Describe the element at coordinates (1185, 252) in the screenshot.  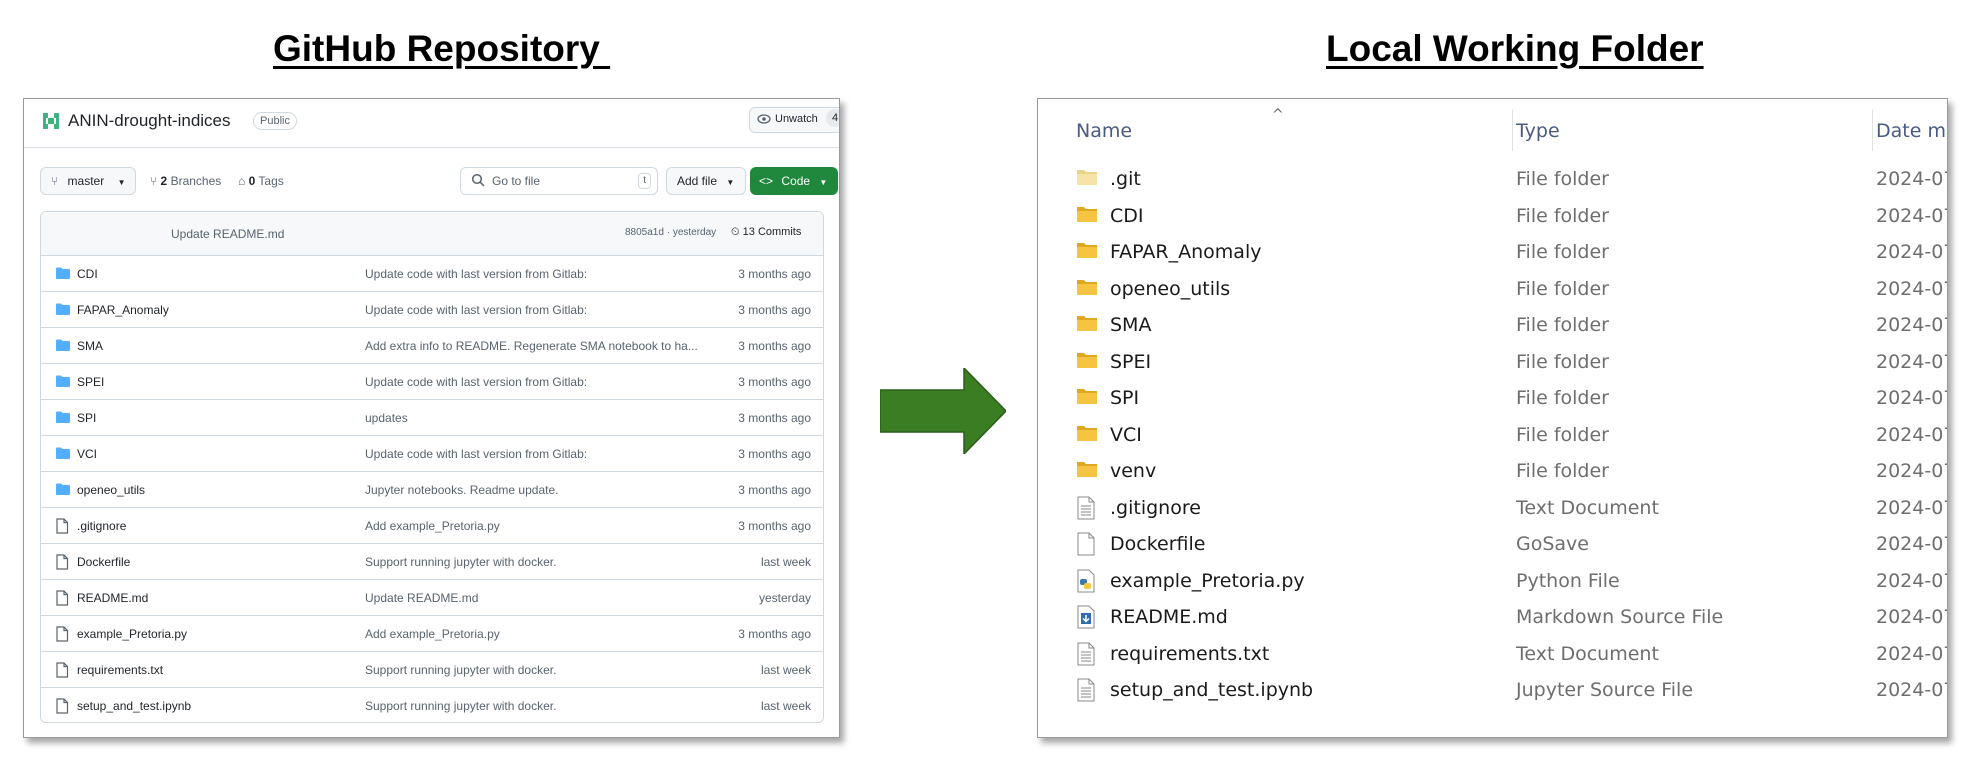
I see `item-name: FAPAR_Anomaly` at that location.